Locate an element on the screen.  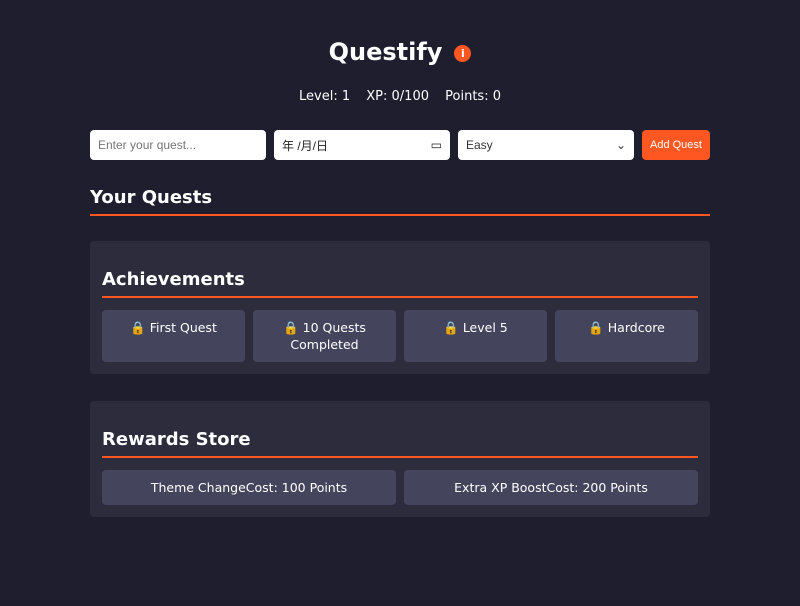
xp-stat: XP: 0/100 is located at coordinates (397, 96).